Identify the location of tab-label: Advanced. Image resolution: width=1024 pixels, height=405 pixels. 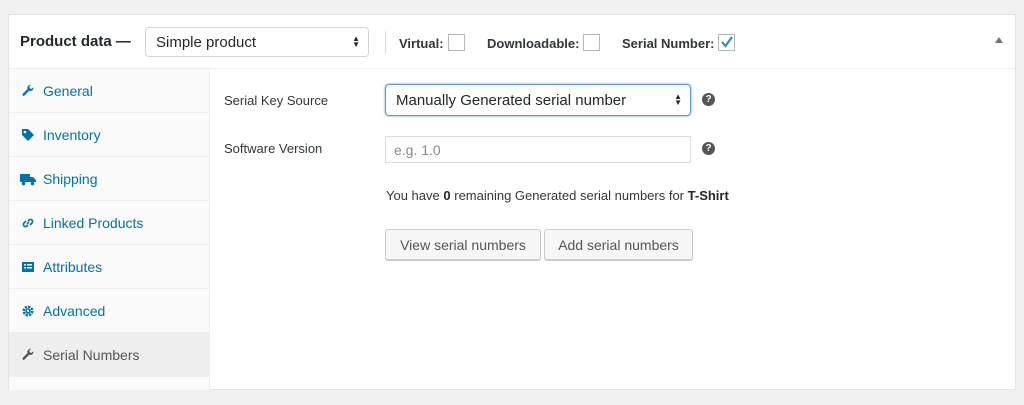
(74, 310).